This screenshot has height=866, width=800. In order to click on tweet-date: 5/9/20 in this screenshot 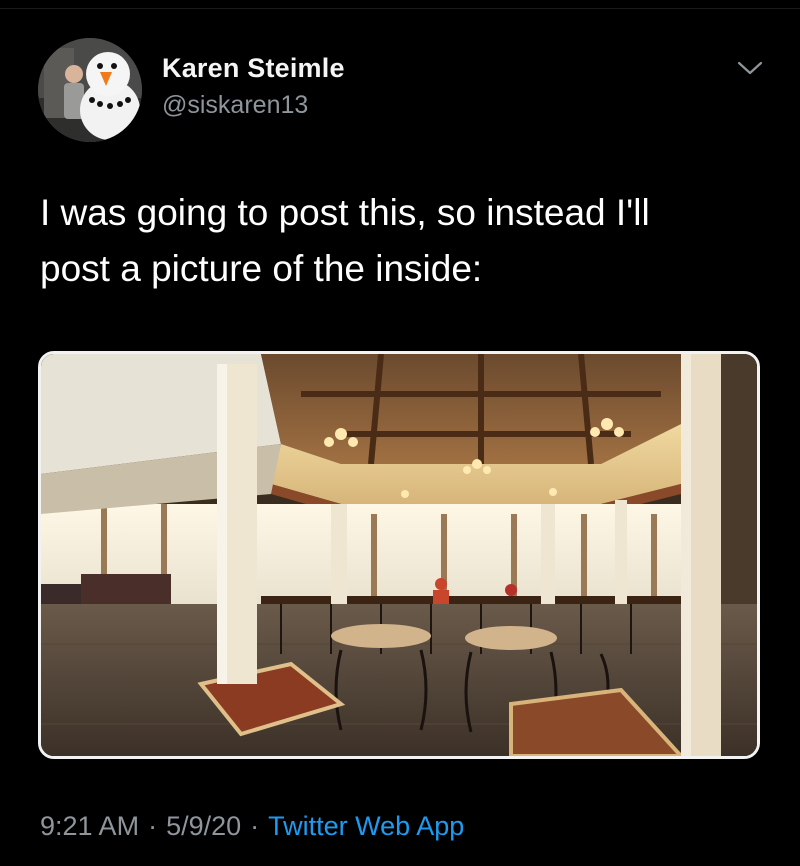, I will do `click(203, 826)`.